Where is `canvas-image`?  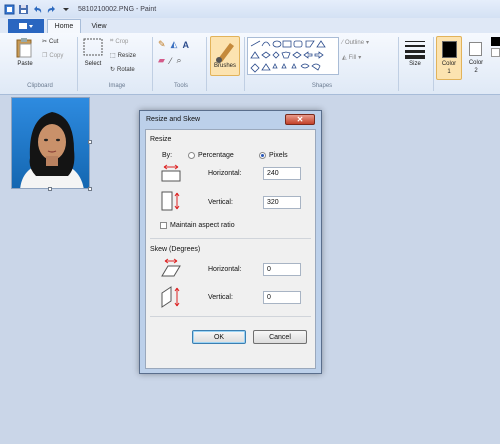
canvas-image is located at coordinates (50, 143).